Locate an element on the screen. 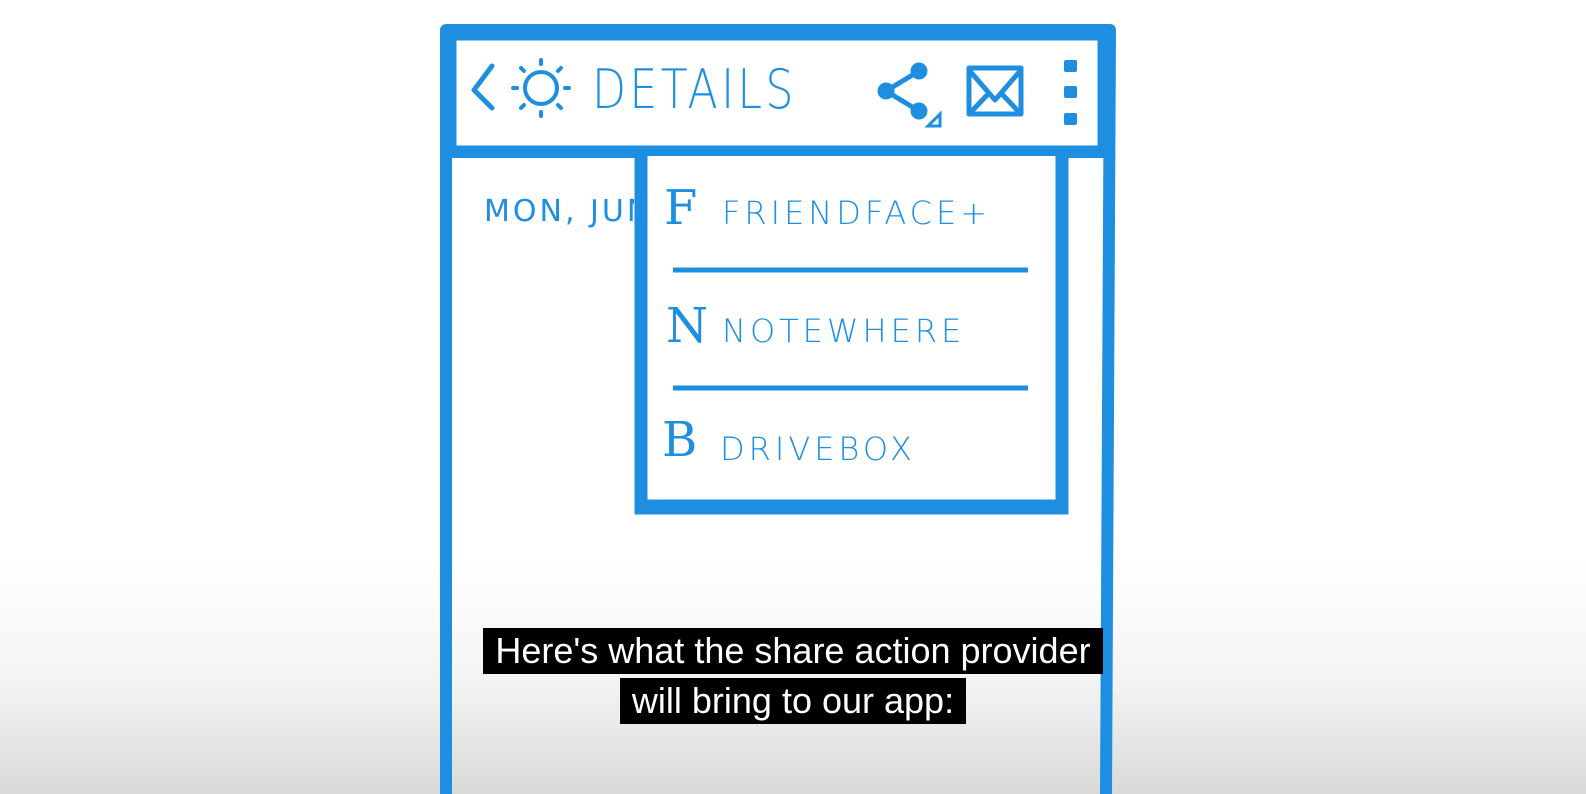 The width and height of the screenshot is (1586, 794). page-title: DETAILS is located at coordinates (694, 89).